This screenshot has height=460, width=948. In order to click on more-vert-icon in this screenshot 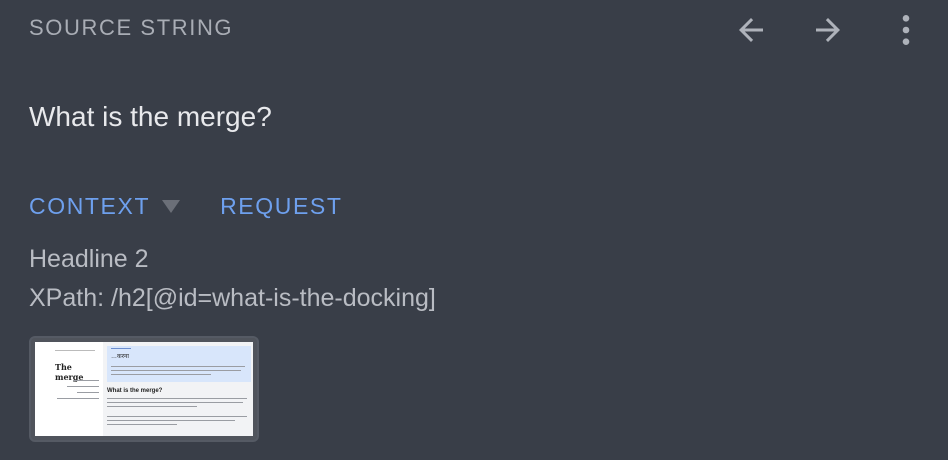, I will do `click(906, 30)`.